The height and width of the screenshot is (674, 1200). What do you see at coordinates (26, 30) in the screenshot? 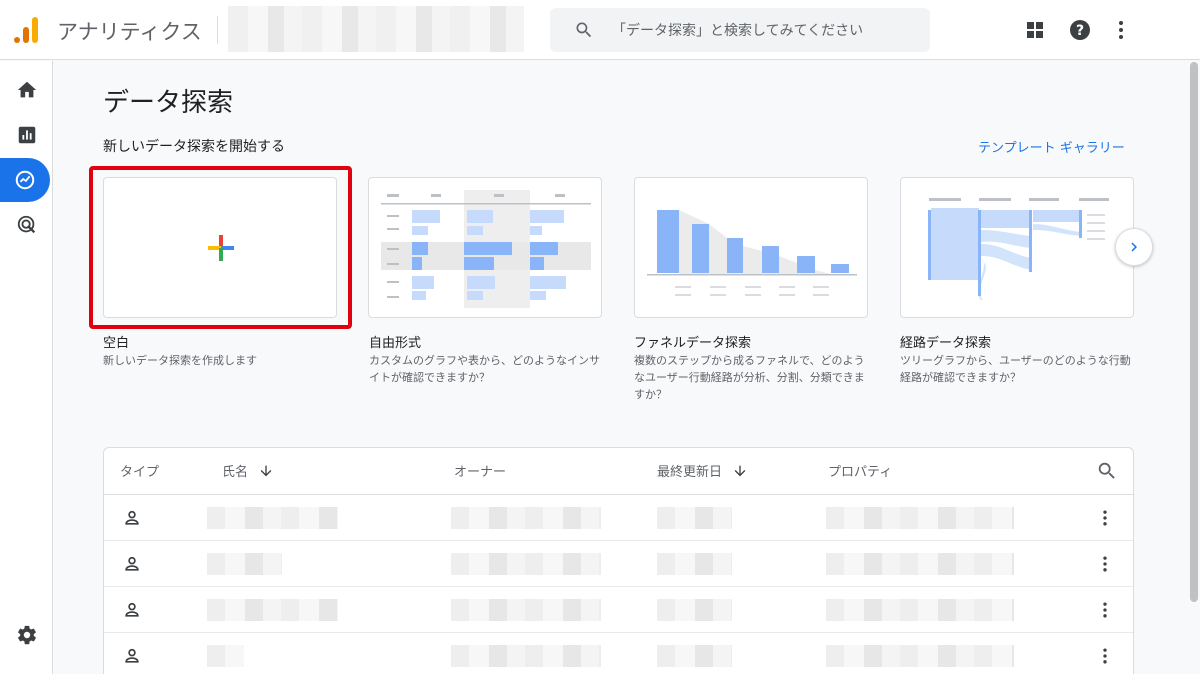
I see `analytics-logo` at bounding box center [26, 30].